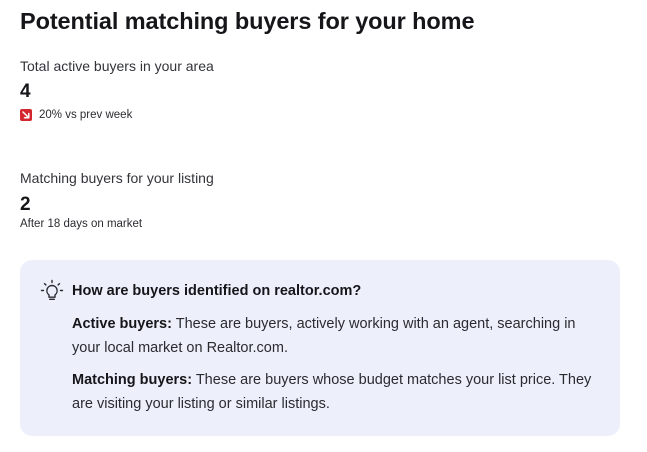 The image size is (647, 452). Describe the element at coordinates (86, 115) in the screenshot. I see `trend-text: 20% vs prev week` at that location.